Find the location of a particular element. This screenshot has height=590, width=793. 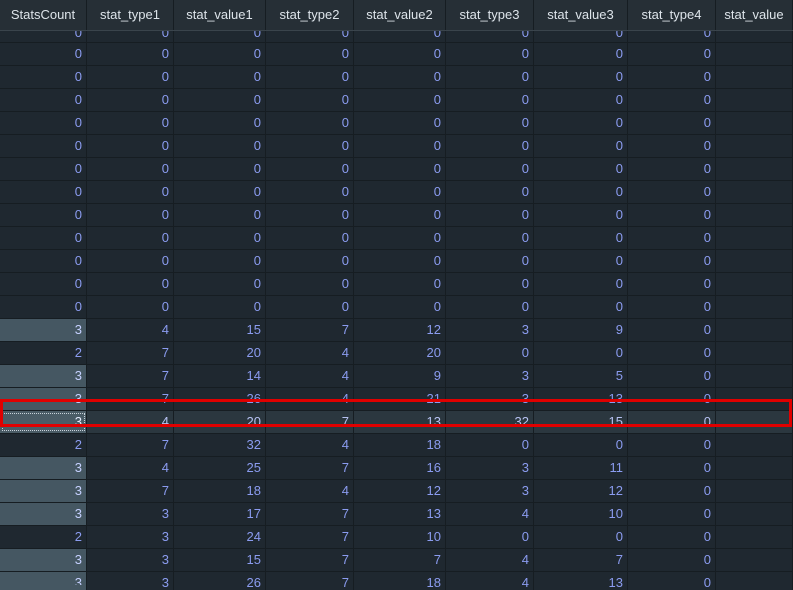

table-row: 3 3 26 7 18 4 13 0 is located at coordinates (396, 581).